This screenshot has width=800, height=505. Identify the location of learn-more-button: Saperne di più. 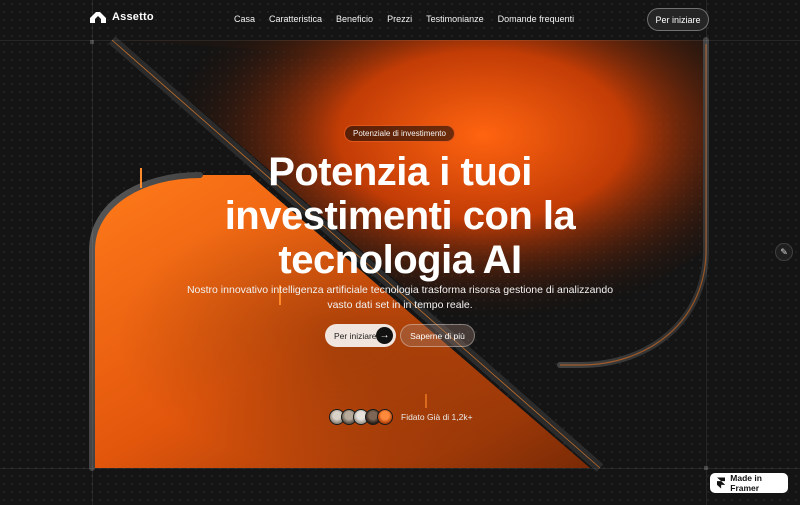
(437, 335).